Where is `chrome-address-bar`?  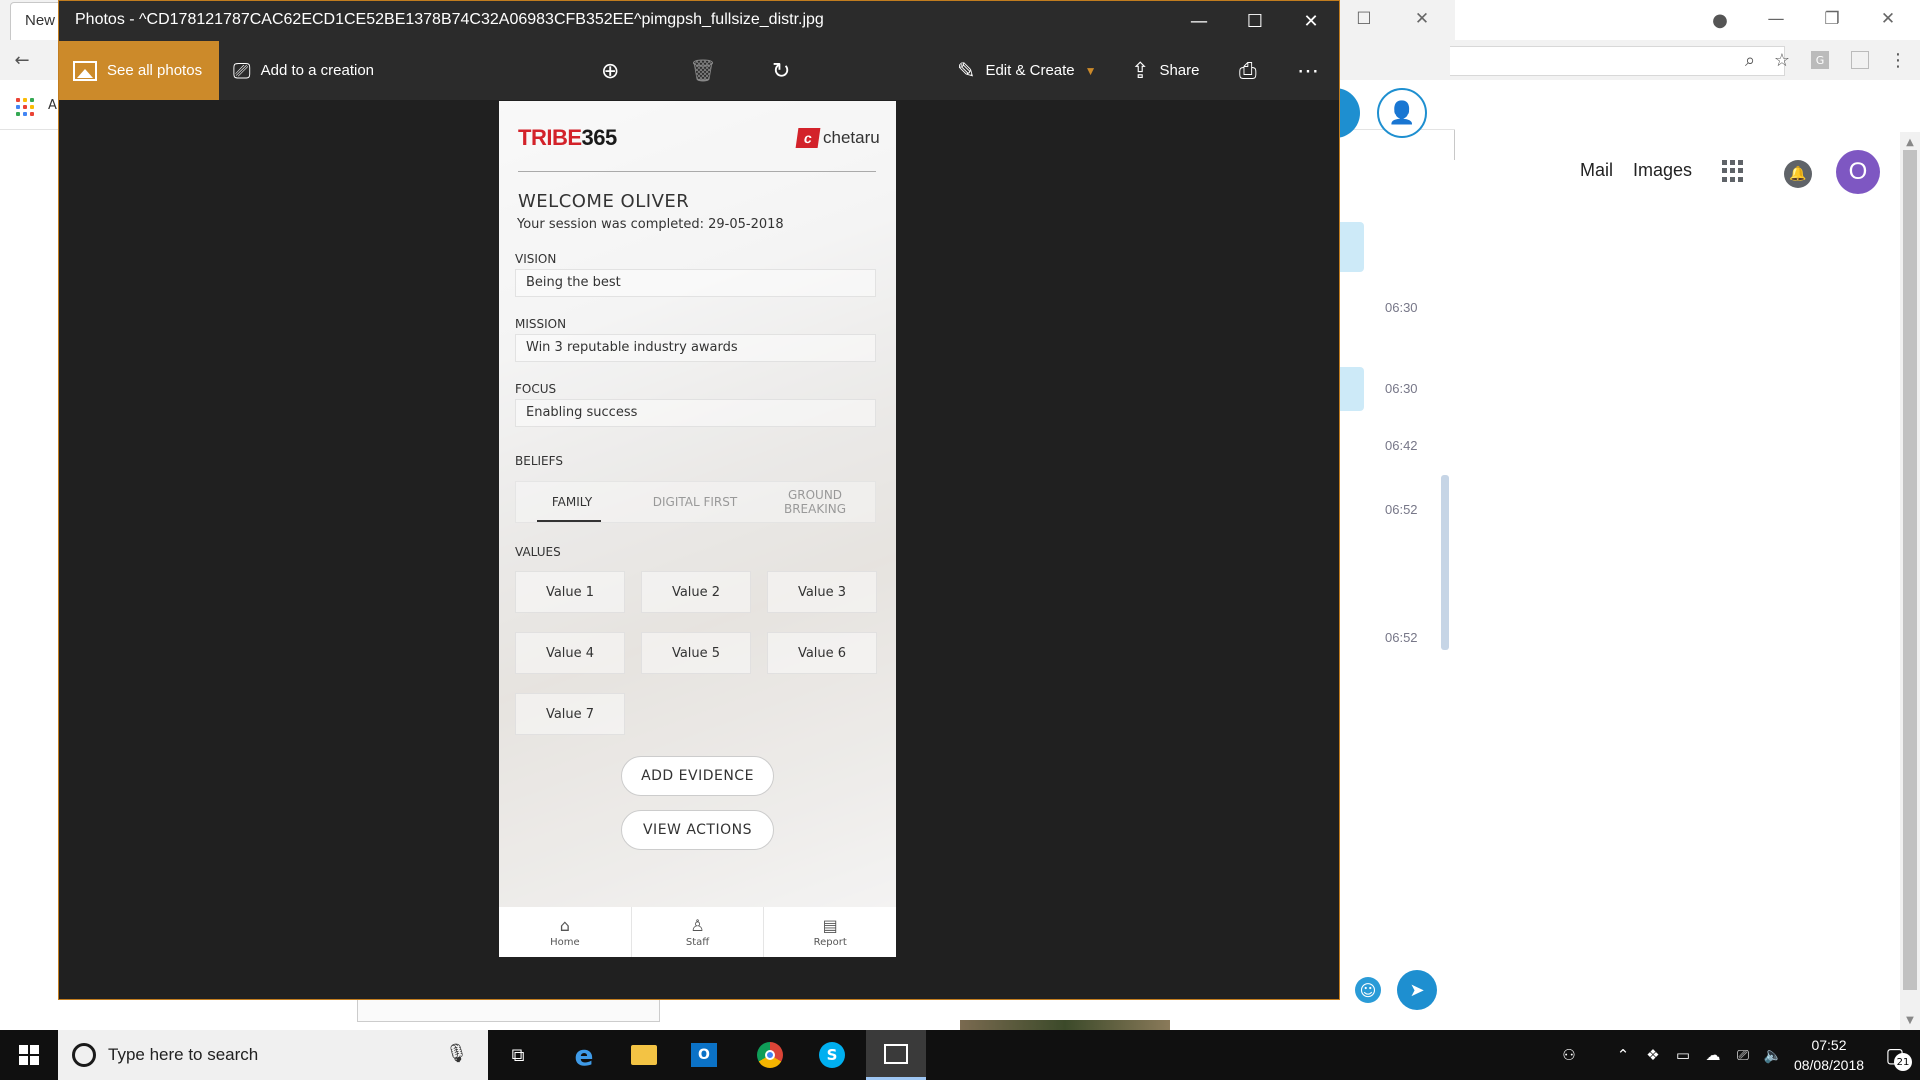
chrome-address-bar is located at coordinates (1617, 61).